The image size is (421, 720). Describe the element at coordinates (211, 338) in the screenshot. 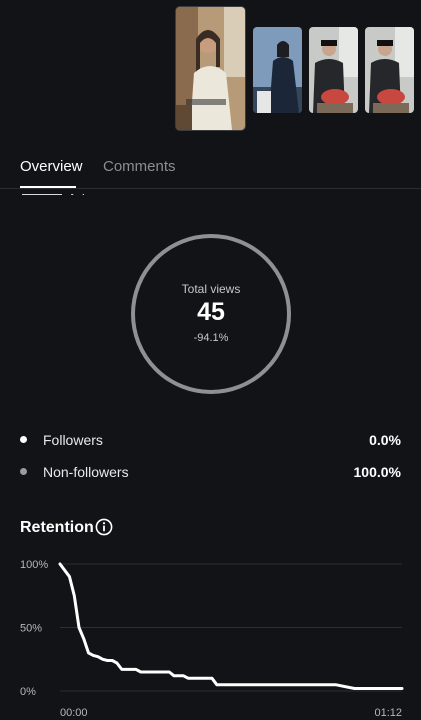

I see `total-views-change: -94.1%` at that location.